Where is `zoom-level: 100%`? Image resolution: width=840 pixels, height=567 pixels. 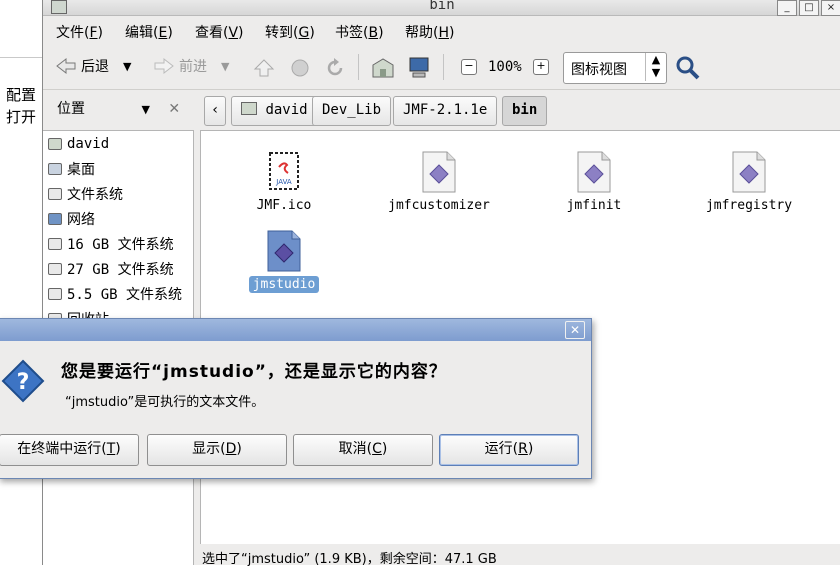 zoom-level: 100% is located at coordinates (505, 67).